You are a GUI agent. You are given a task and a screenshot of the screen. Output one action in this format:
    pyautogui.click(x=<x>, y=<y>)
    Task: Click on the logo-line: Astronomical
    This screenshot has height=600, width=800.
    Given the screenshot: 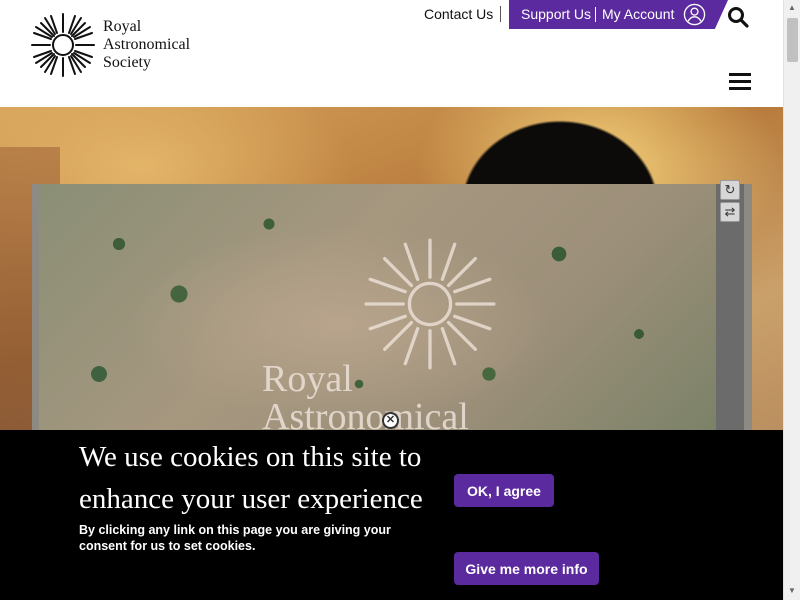 What is the action you would take?
    pyautogui.click(x=147, y=44)
    